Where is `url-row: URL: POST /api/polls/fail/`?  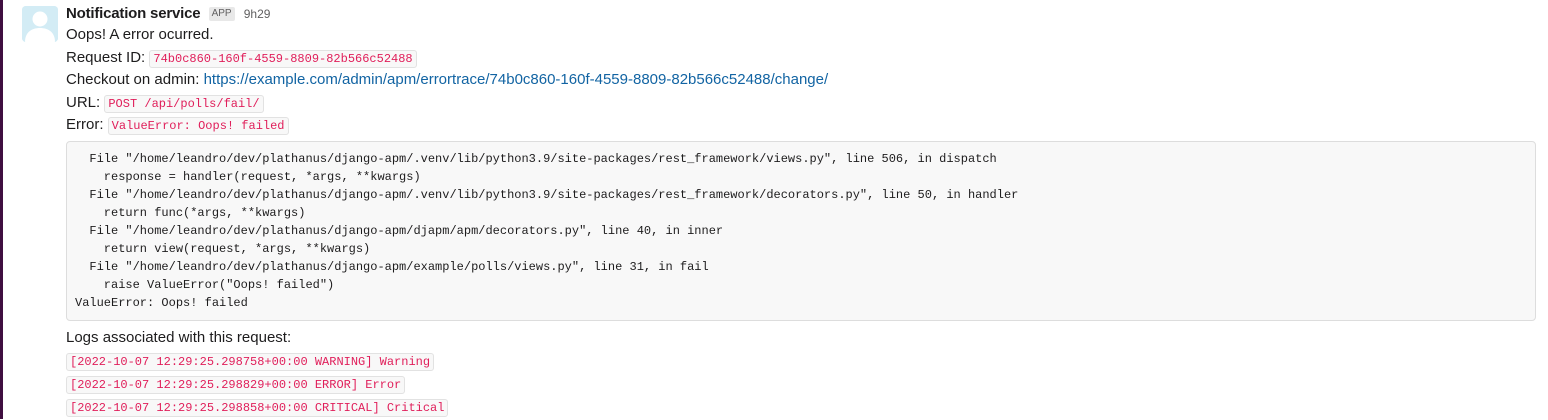 url-row: URL: POST /api/polls/fail/ is located at coordinates (801, 103).